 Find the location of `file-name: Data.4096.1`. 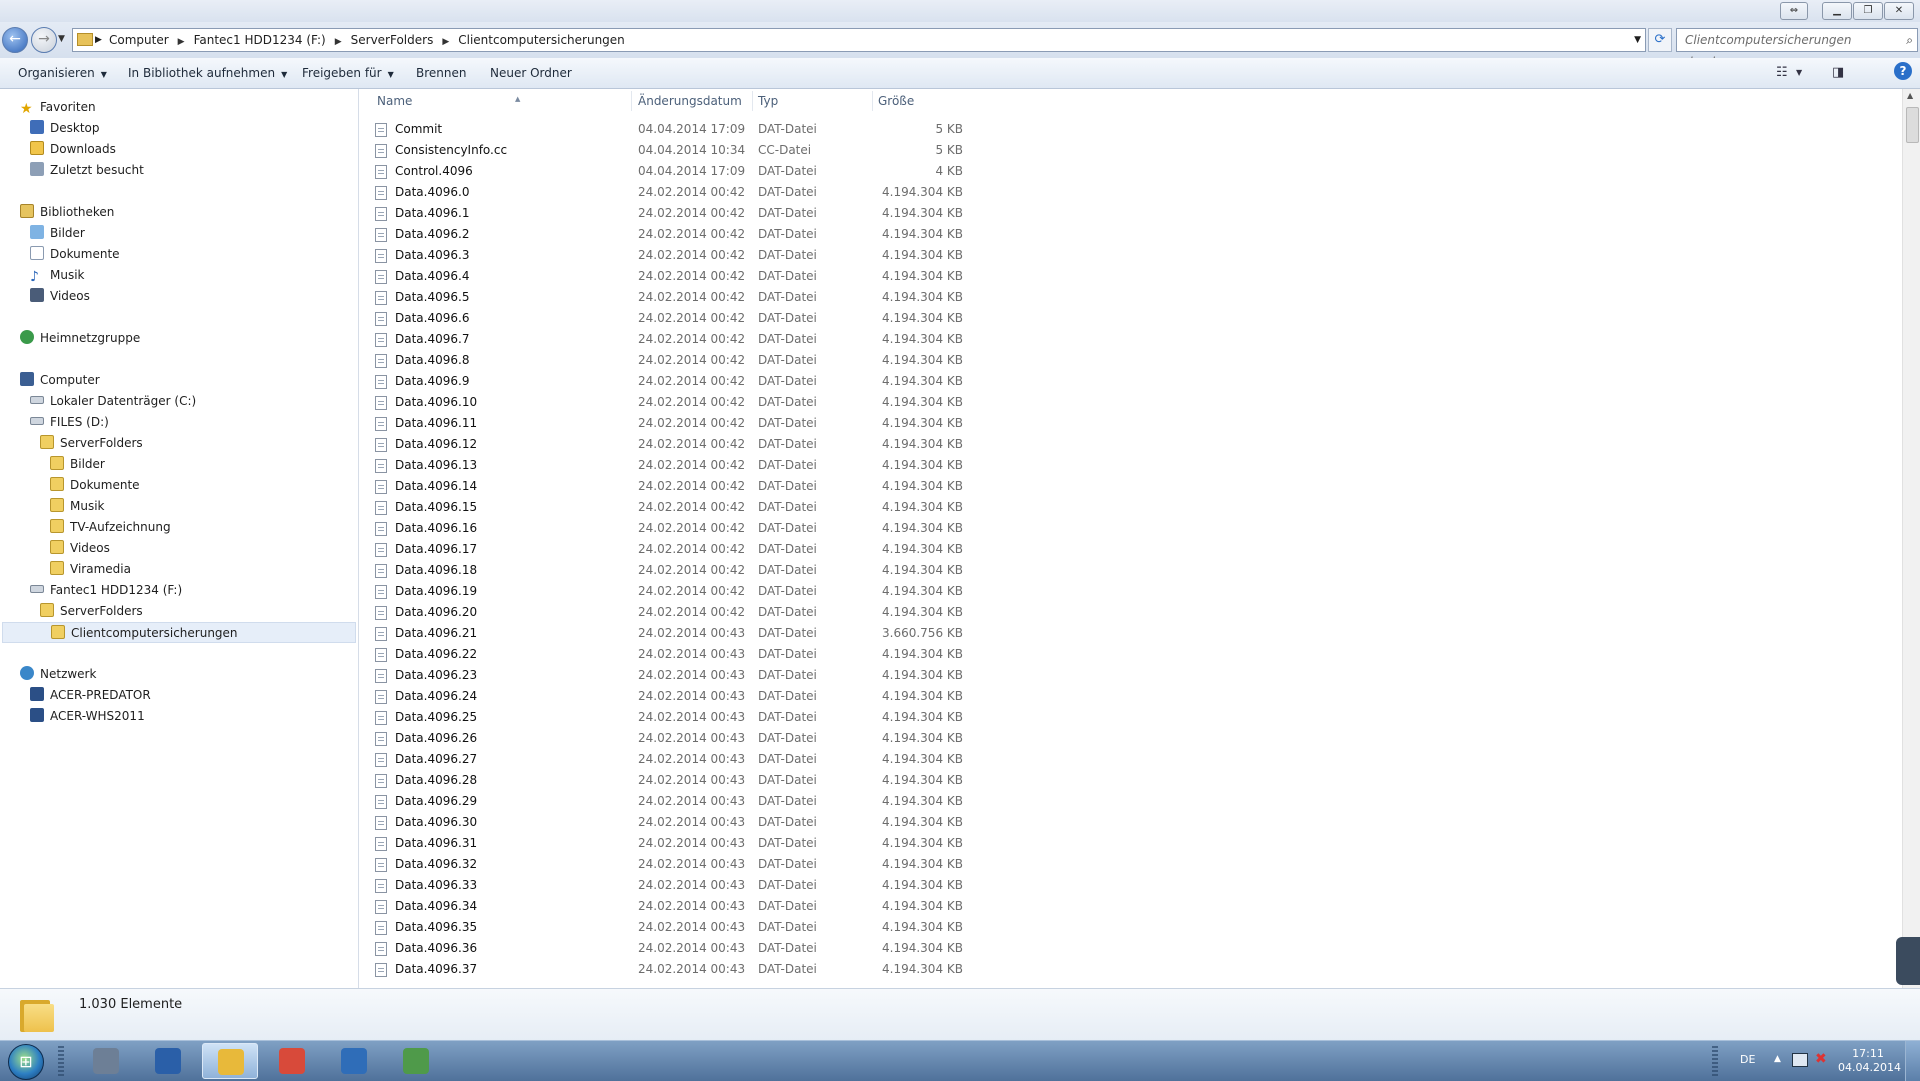

file-name: Data.4096.1 is located at coordinates (432, 213).